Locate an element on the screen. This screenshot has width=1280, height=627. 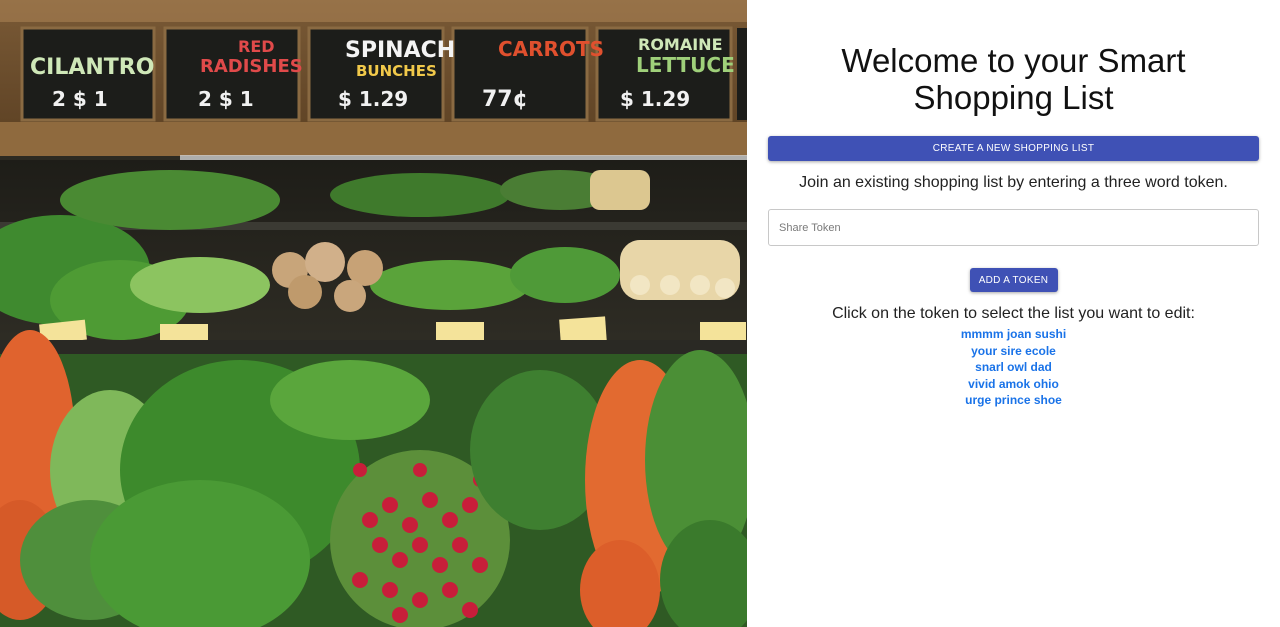
token-link: mmmm joan sushi is located at coordinates (1013, 334).